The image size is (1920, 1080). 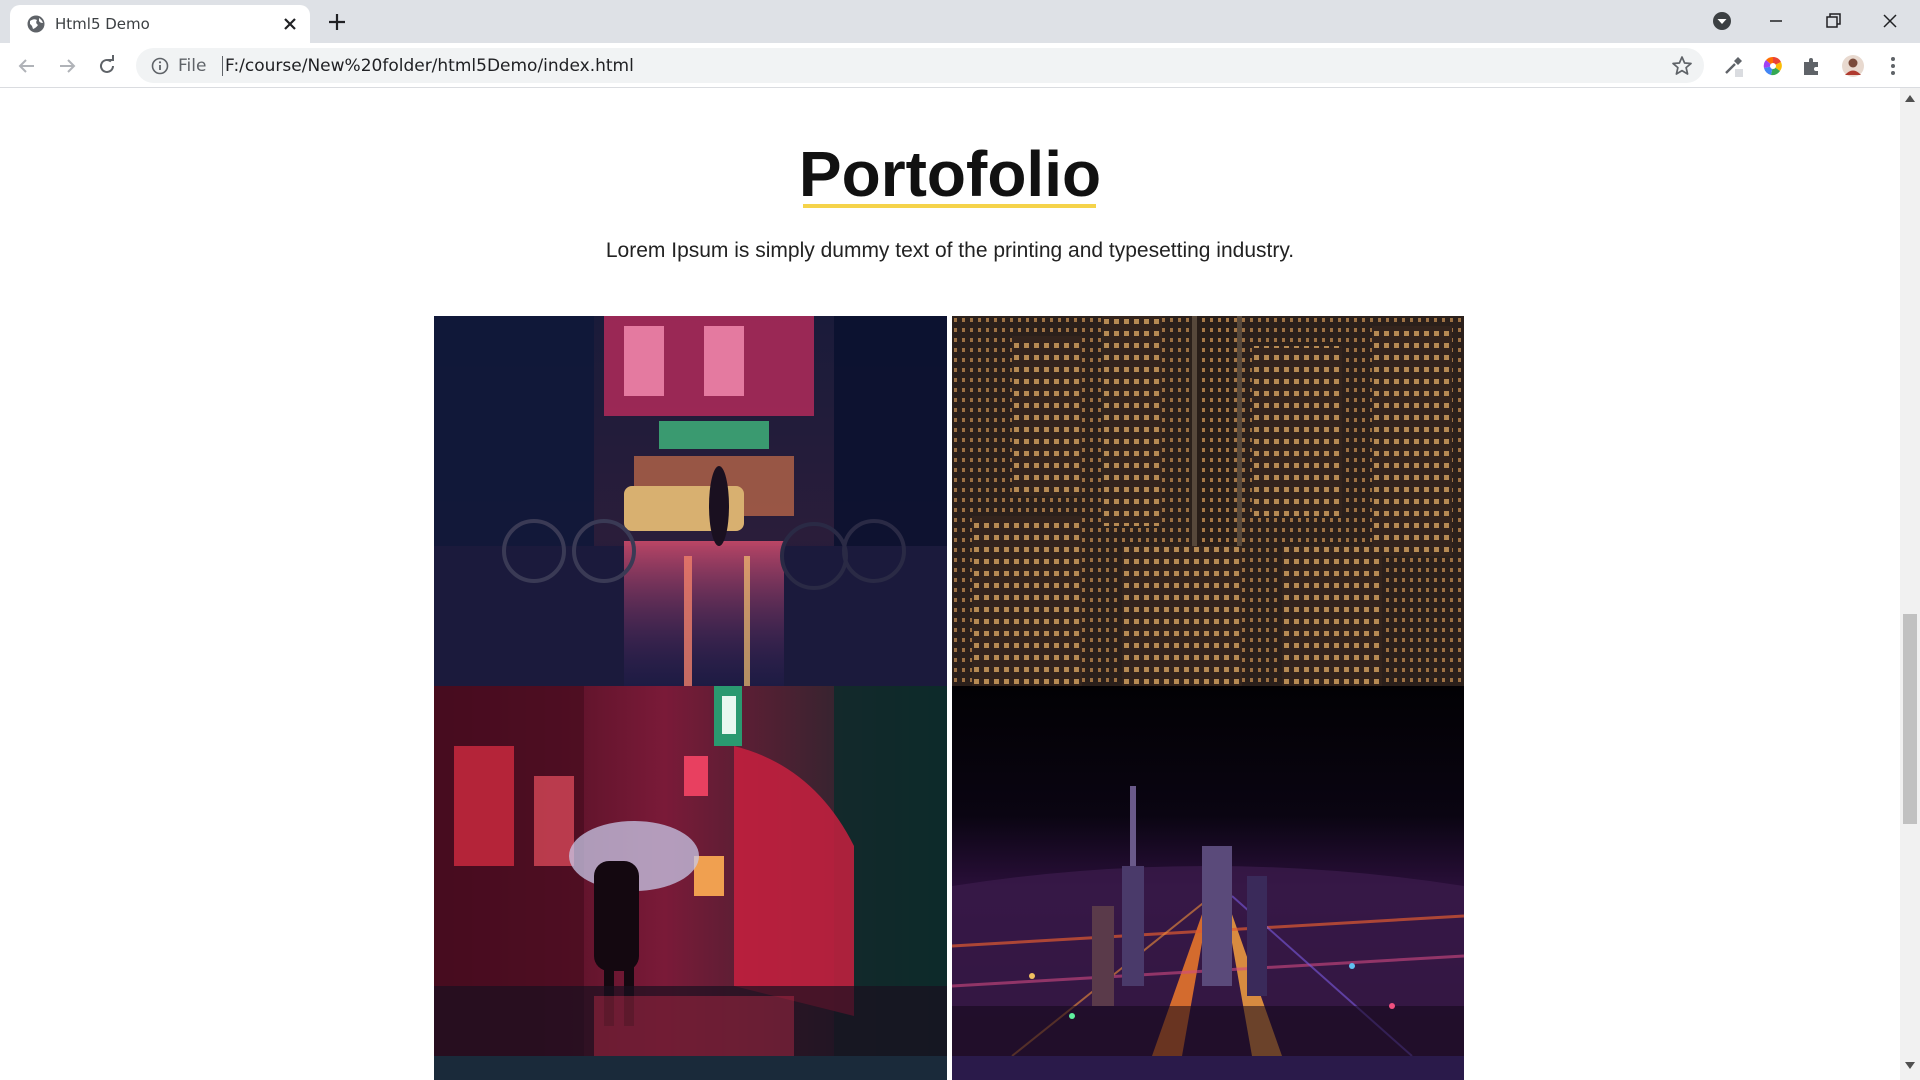 What do you see at coordinates (1812, 66) in the screenshot?
I see `extensions-puzzle-icon` at bounding box center [1812, 66].